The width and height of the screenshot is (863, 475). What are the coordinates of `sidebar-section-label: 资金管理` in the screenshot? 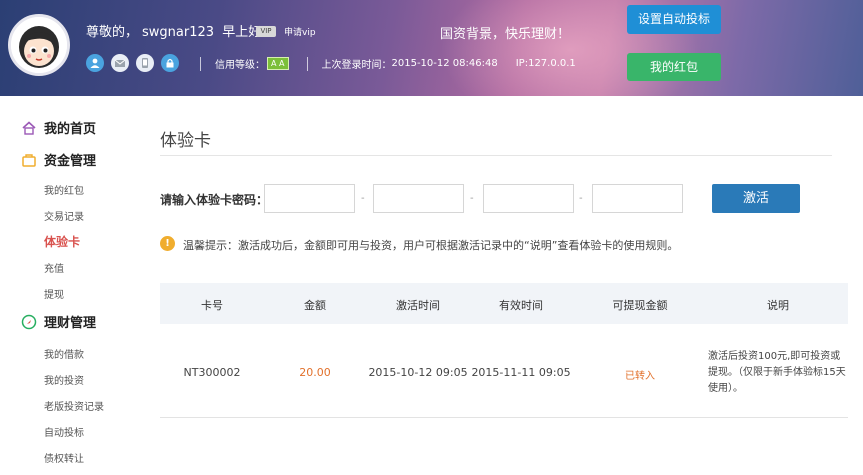 It's located at (70, 161).